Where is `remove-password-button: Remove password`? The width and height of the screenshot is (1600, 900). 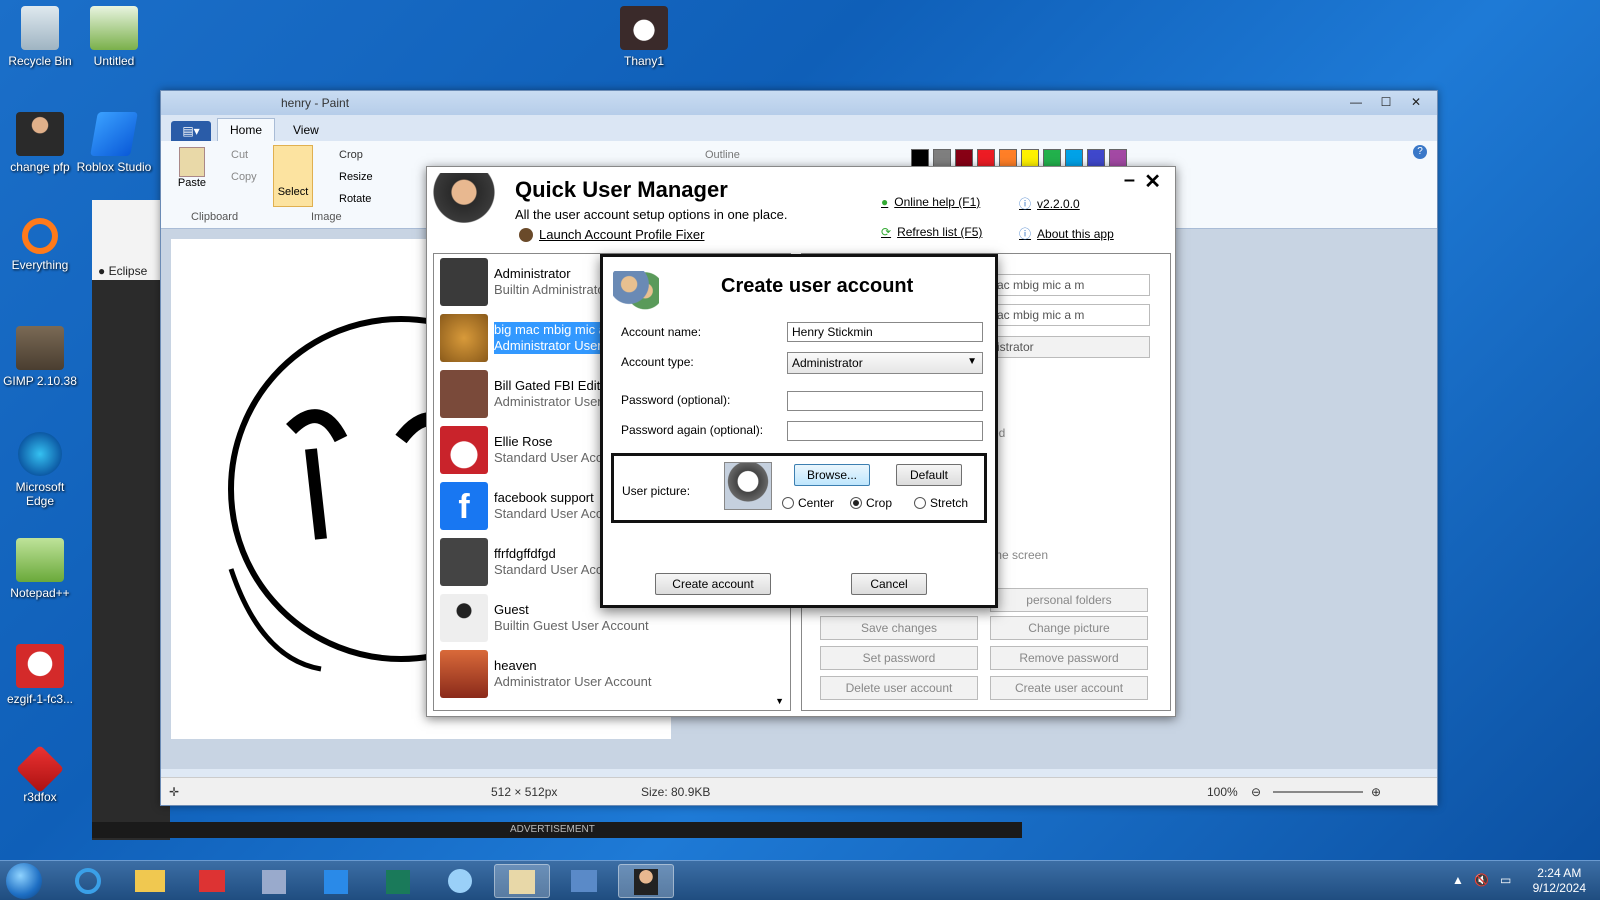
remove-password-button: Remove password is located at coordinates (1069, 658).